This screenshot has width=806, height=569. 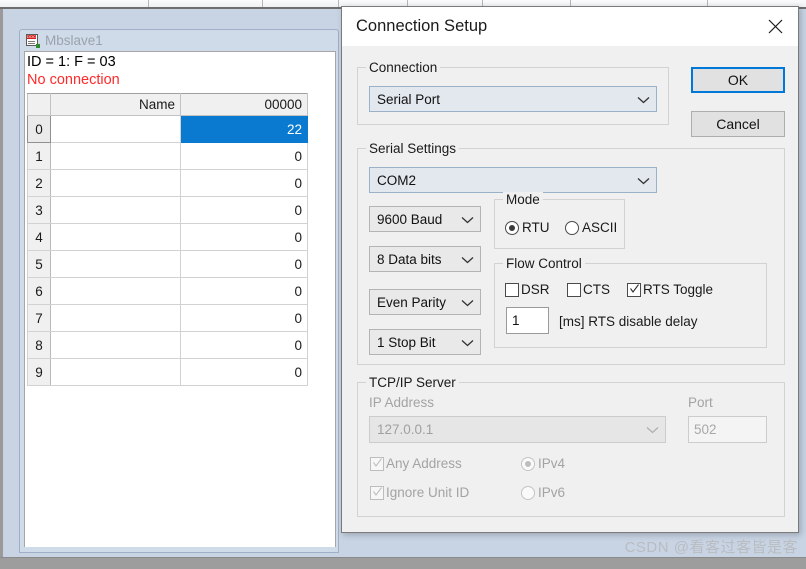 What do you see at coordinates (115, 104) in the screenshot?
I see `column-header-name: Name` at bounding box center [115, 104].